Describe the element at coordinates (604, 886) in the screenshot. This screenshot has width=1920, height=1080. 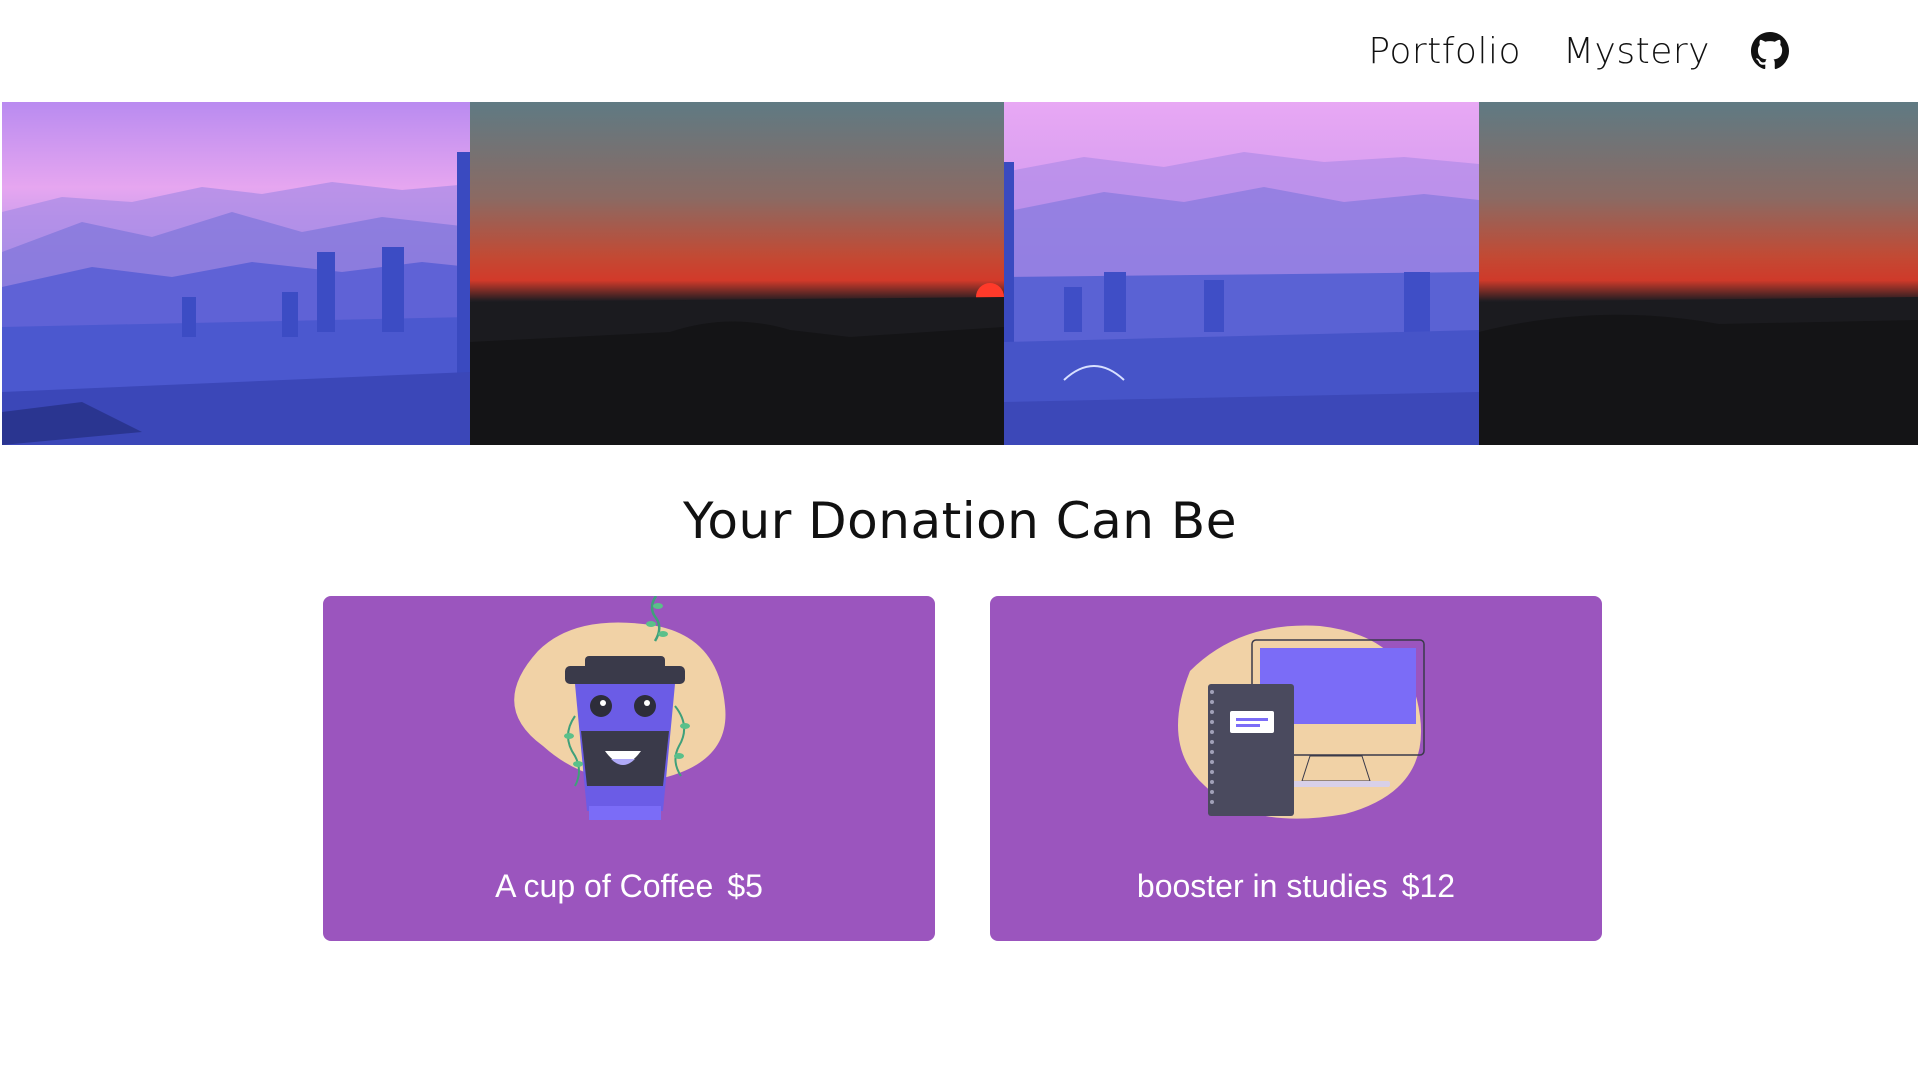
I see `donation-card-title: A cup of Coffee` at that location.